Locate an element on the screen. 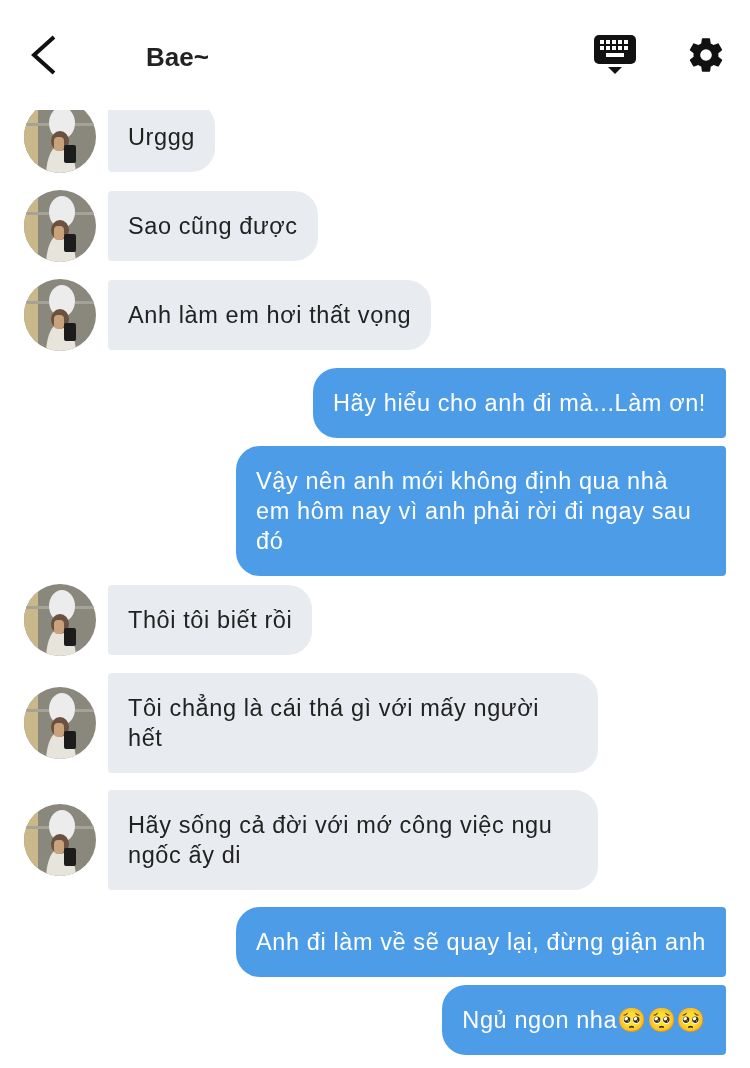 This screenshot has width=750, height=1068. message-bubble: Anh đi làm về sẽ quay lại, đừng giận anh is located at coordinates (481, 942).